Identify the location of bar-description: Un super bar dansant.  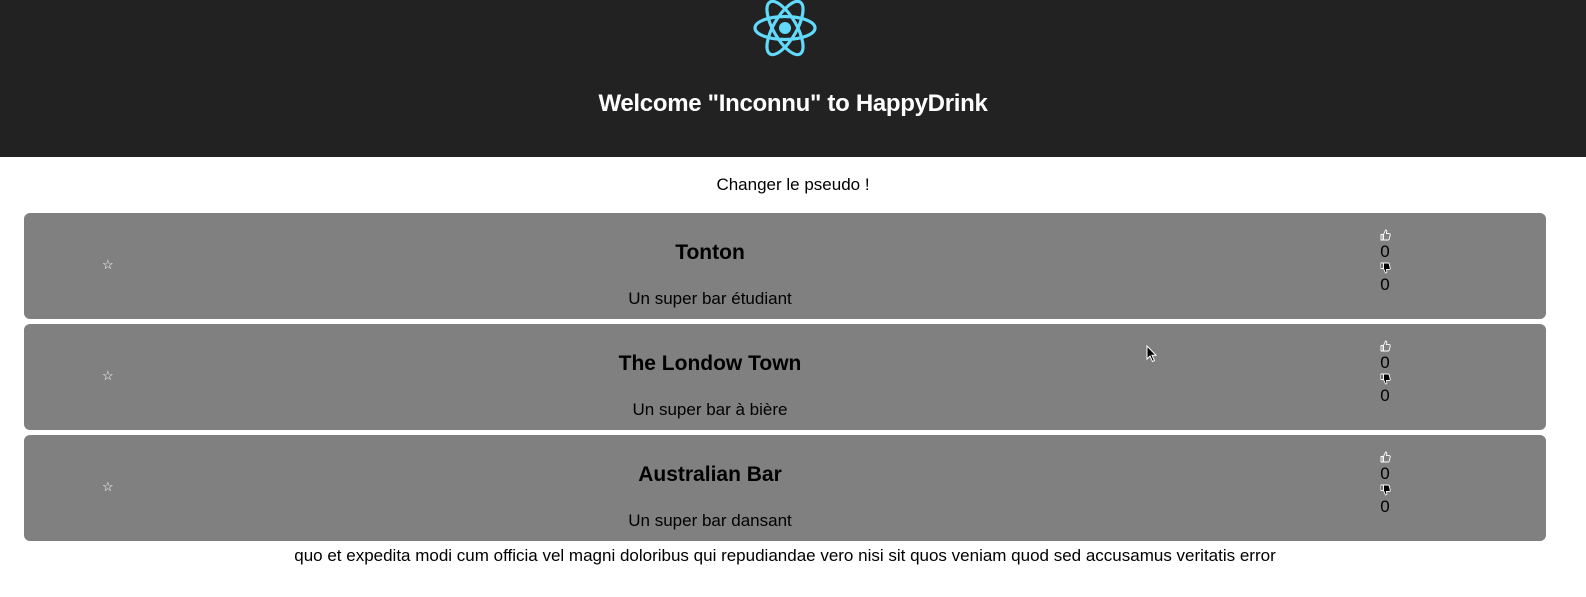
(710, 520).